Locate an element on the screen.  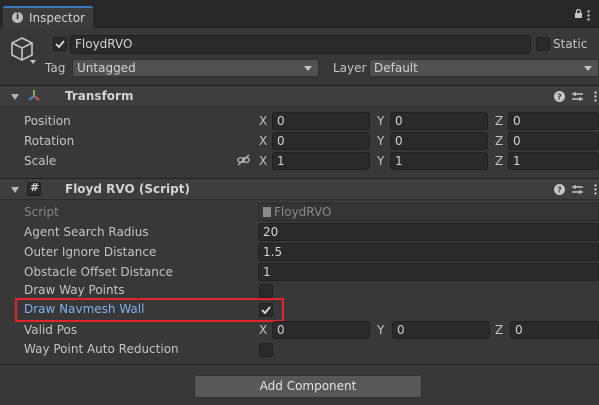
scale-z-field: 1 is located at coordinates (553, 161).